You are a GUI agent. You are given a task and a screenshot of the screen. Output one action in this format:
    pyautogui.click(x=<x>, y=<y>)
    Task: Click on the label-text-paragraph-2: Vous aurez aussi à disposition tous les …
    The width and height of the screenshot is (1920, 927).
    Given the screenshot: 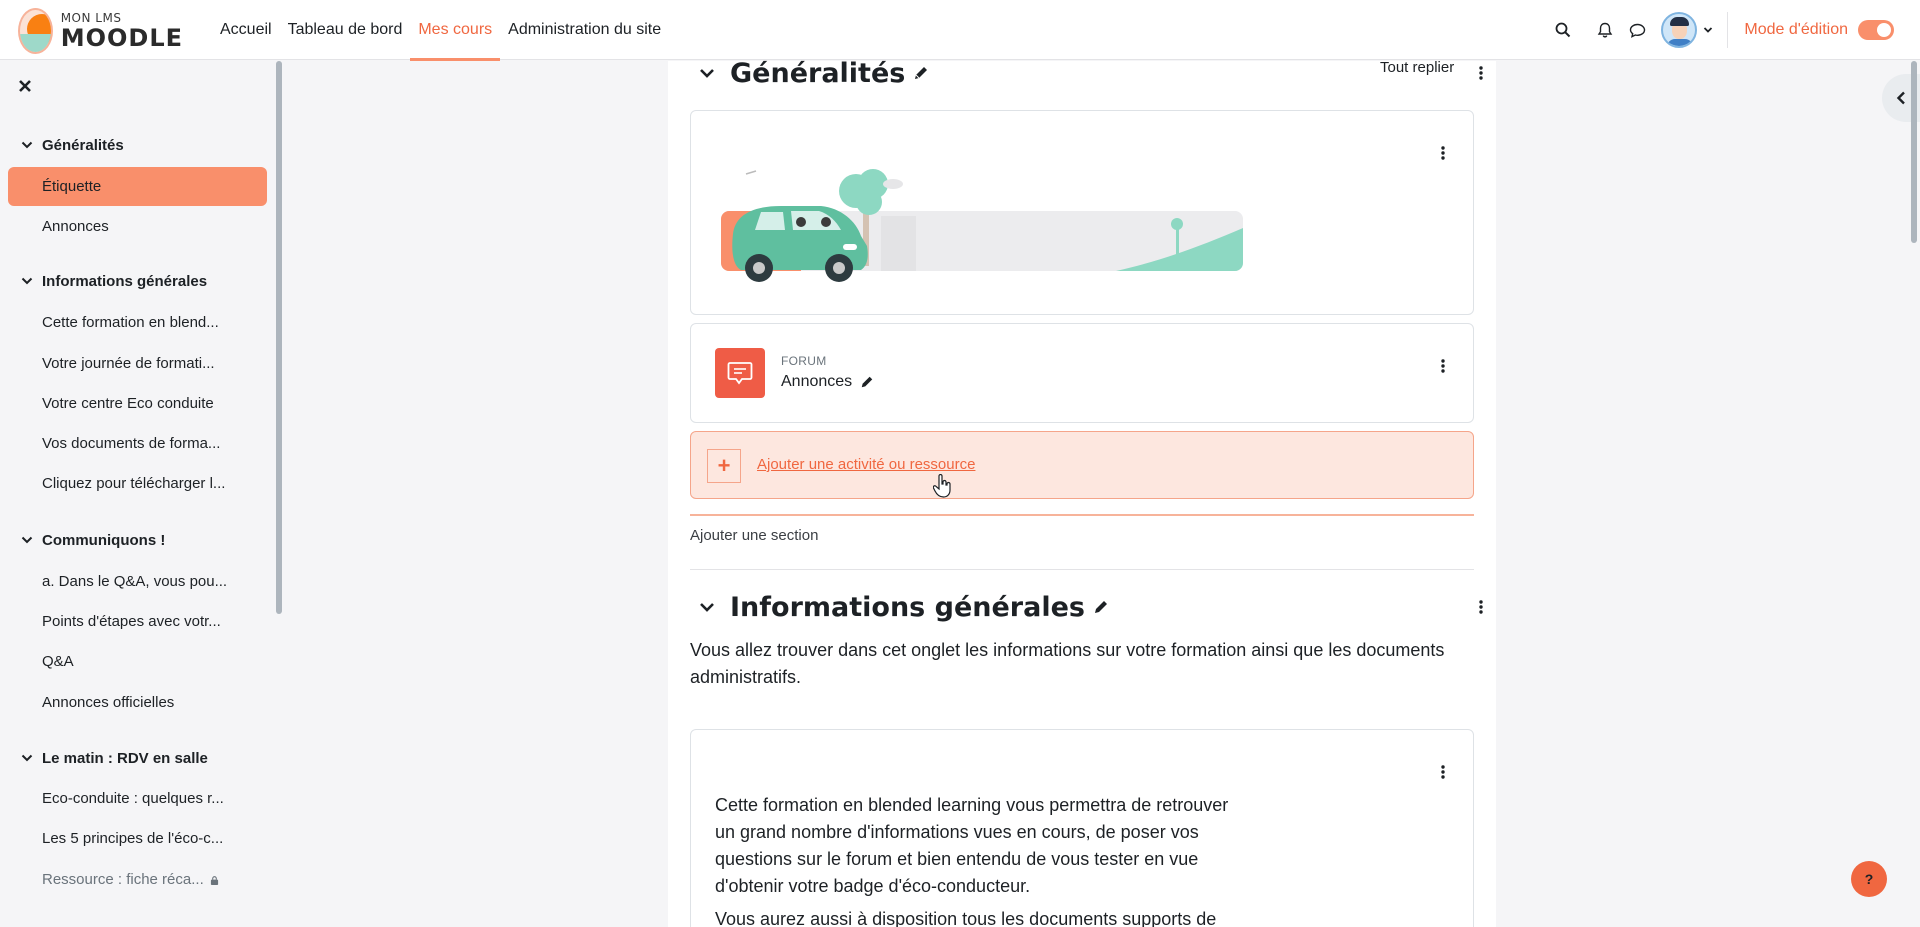 What is the action you would take?
    pyautogui.click(x=966, y=918)
    